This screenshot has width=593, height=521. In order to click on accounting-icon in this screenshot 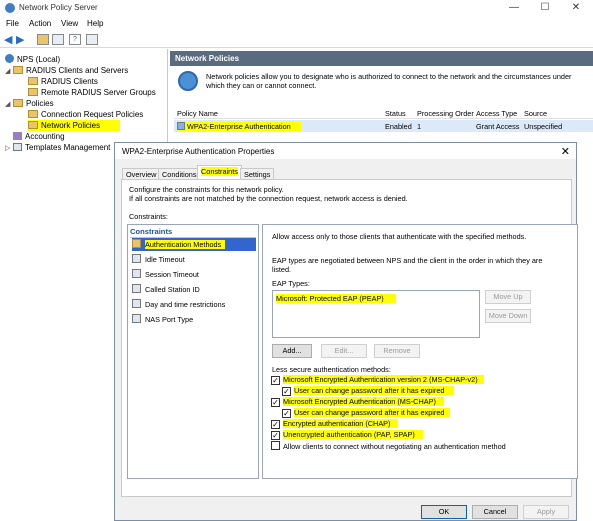, I will do `click(17, 136)`.